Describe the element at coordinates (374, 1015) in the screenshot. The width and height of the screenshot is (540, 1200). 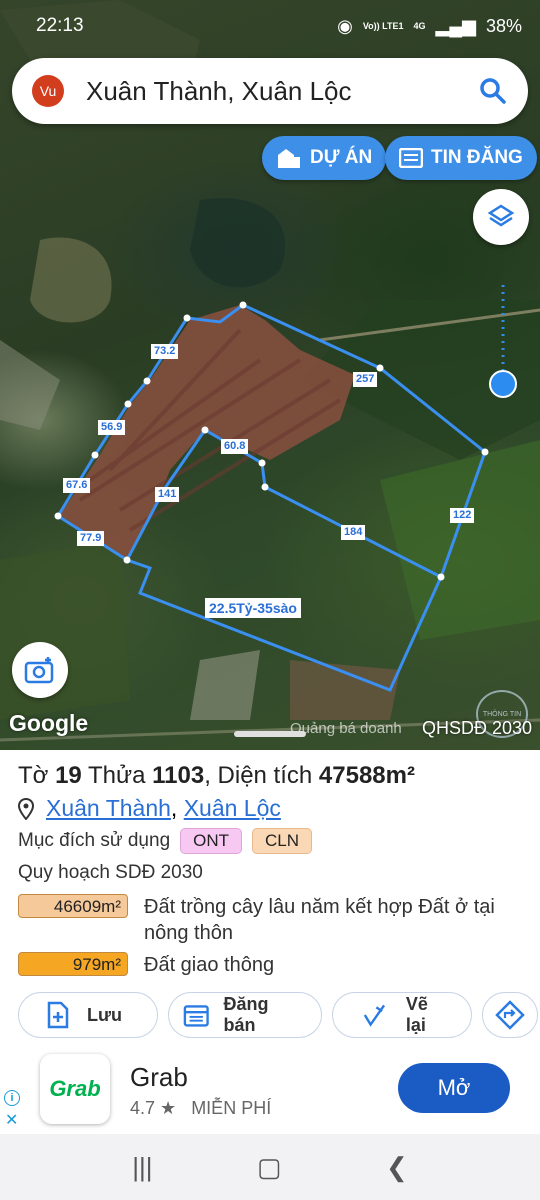
I see `redraw-icon` at that location.